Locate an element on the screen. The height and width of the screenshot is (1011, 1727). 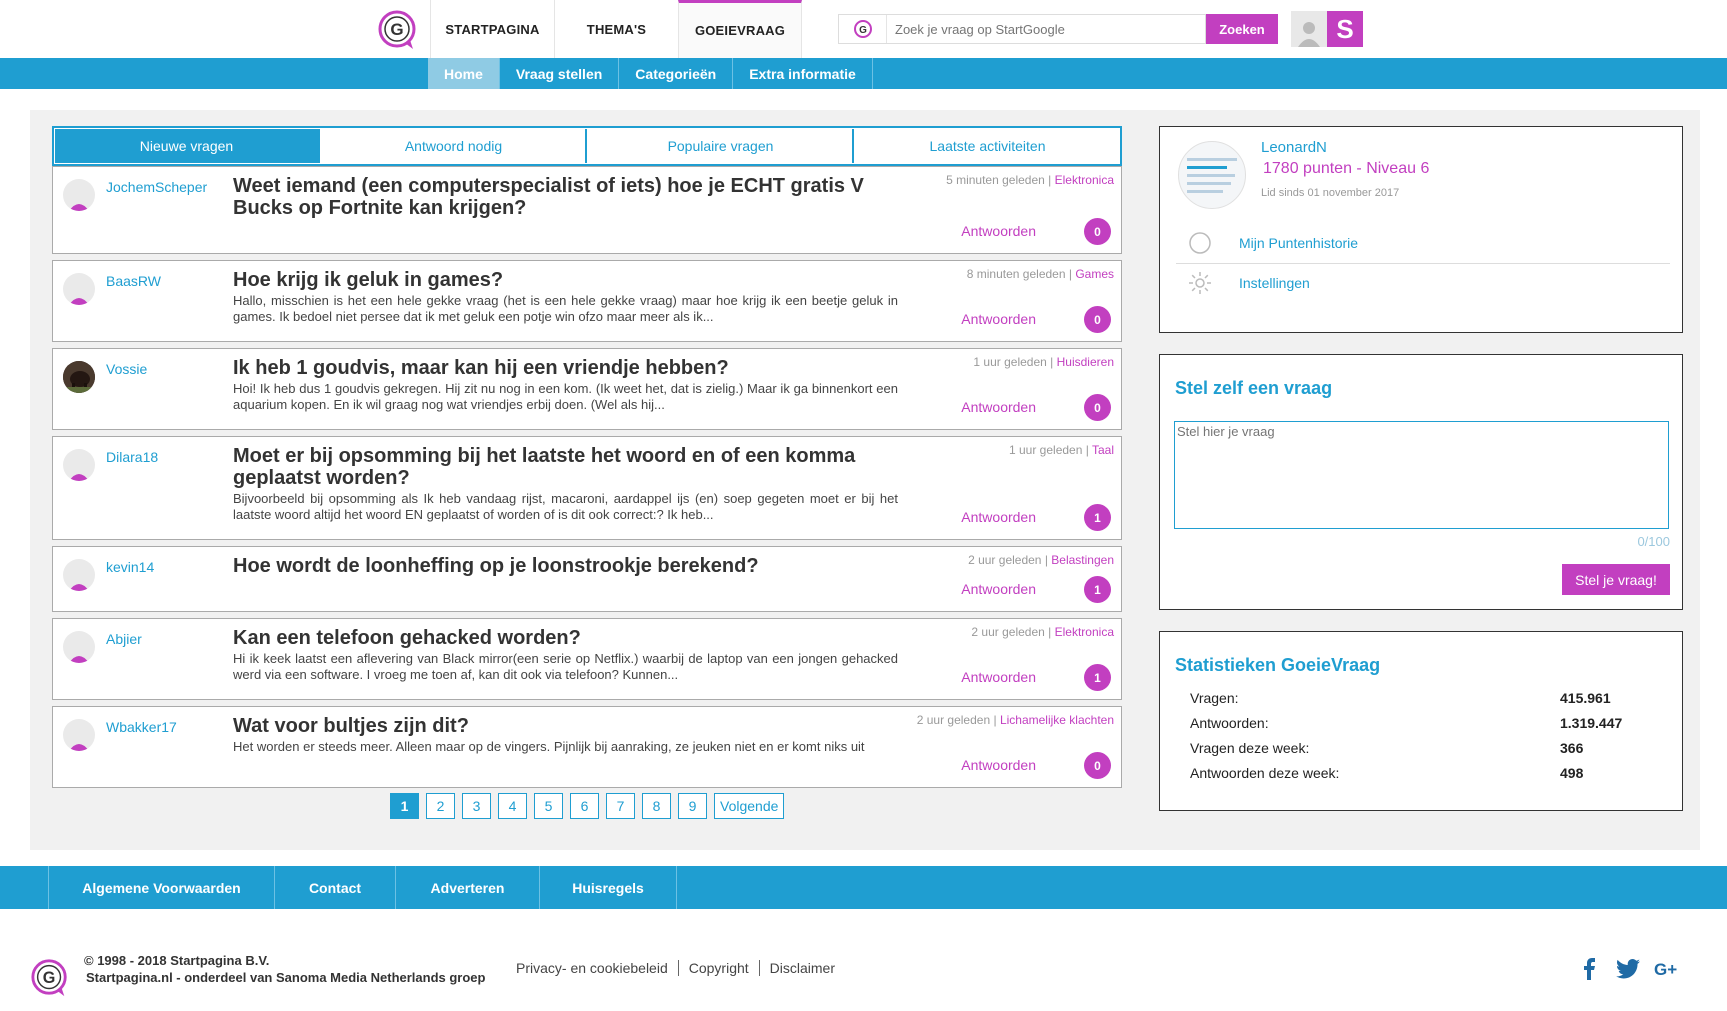
ask-question-textarea is located at coordinates (1421, 475).